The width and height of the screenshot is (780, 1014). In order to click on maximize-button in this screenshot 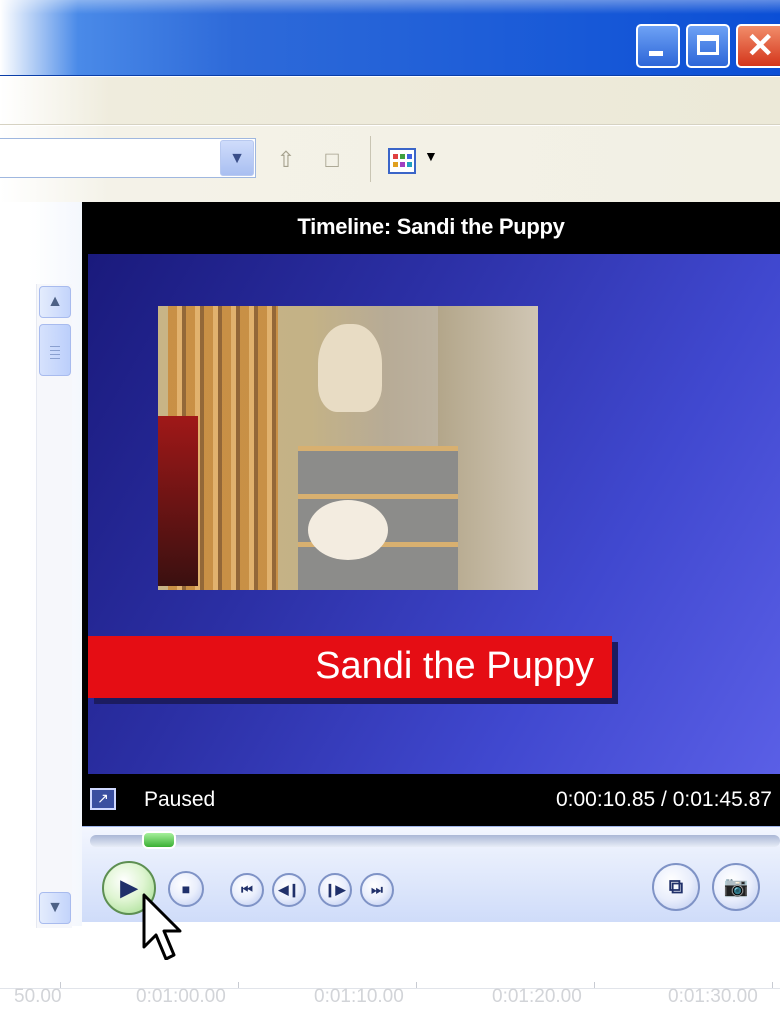, I will do `click(708, 46)`.